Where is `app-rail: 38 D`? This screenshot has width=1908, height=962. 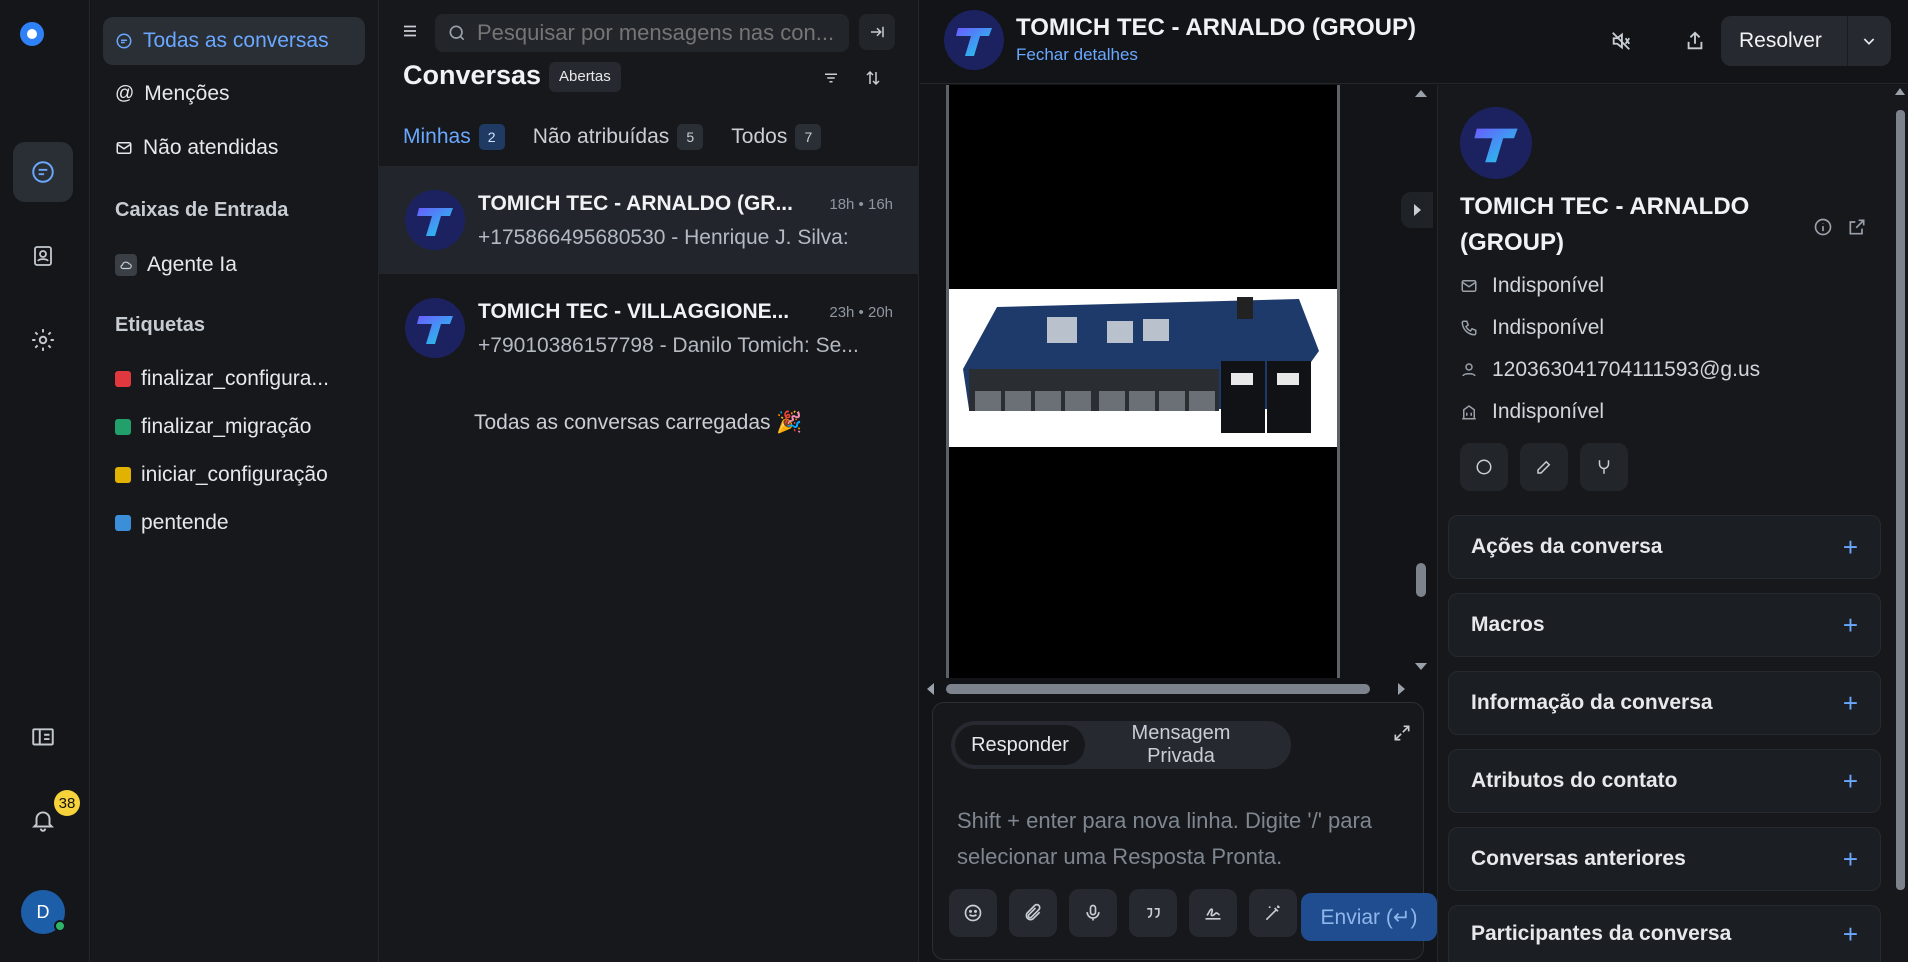
app-rail: 38 D is located at coordinates (45, 481).